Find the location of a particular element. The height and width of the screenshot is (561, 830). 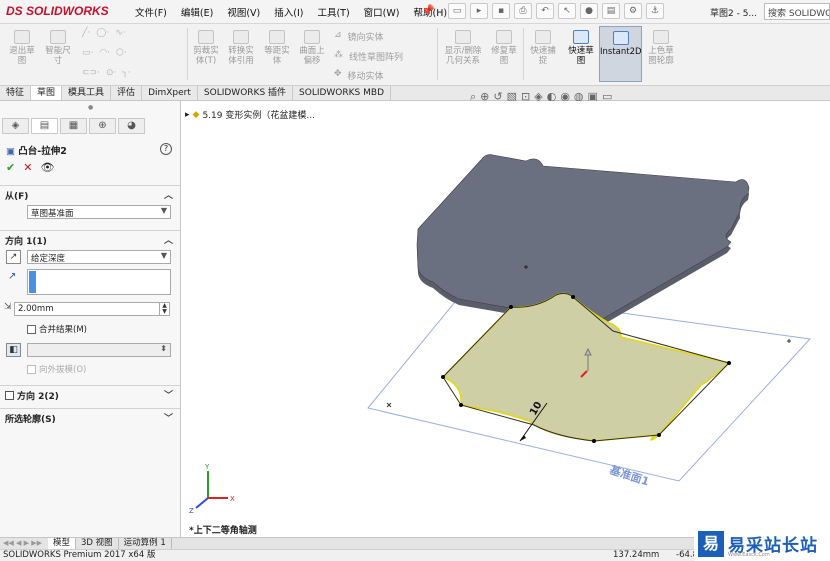

tab-mbd: SOLIDWORKS MBD is located at coordinates (342, 93).